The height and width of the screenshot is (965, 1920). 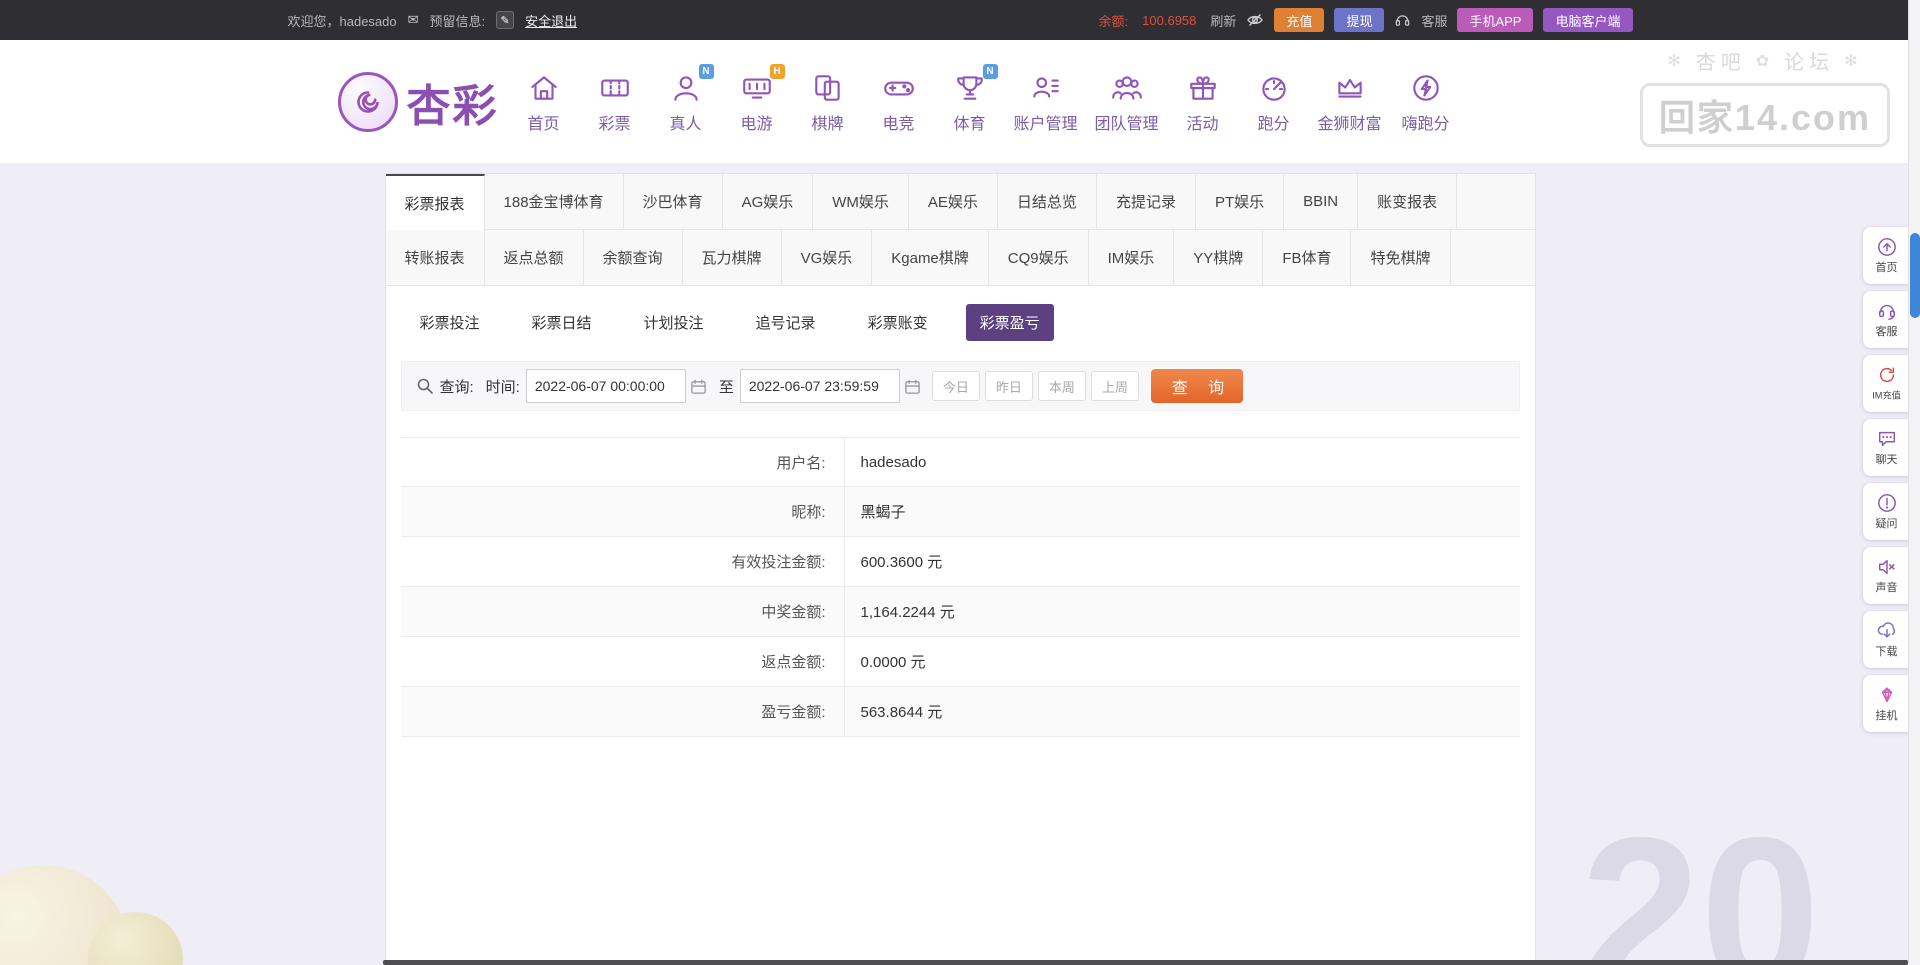 I want to click on end-time-input, so click(x=819, y=386).